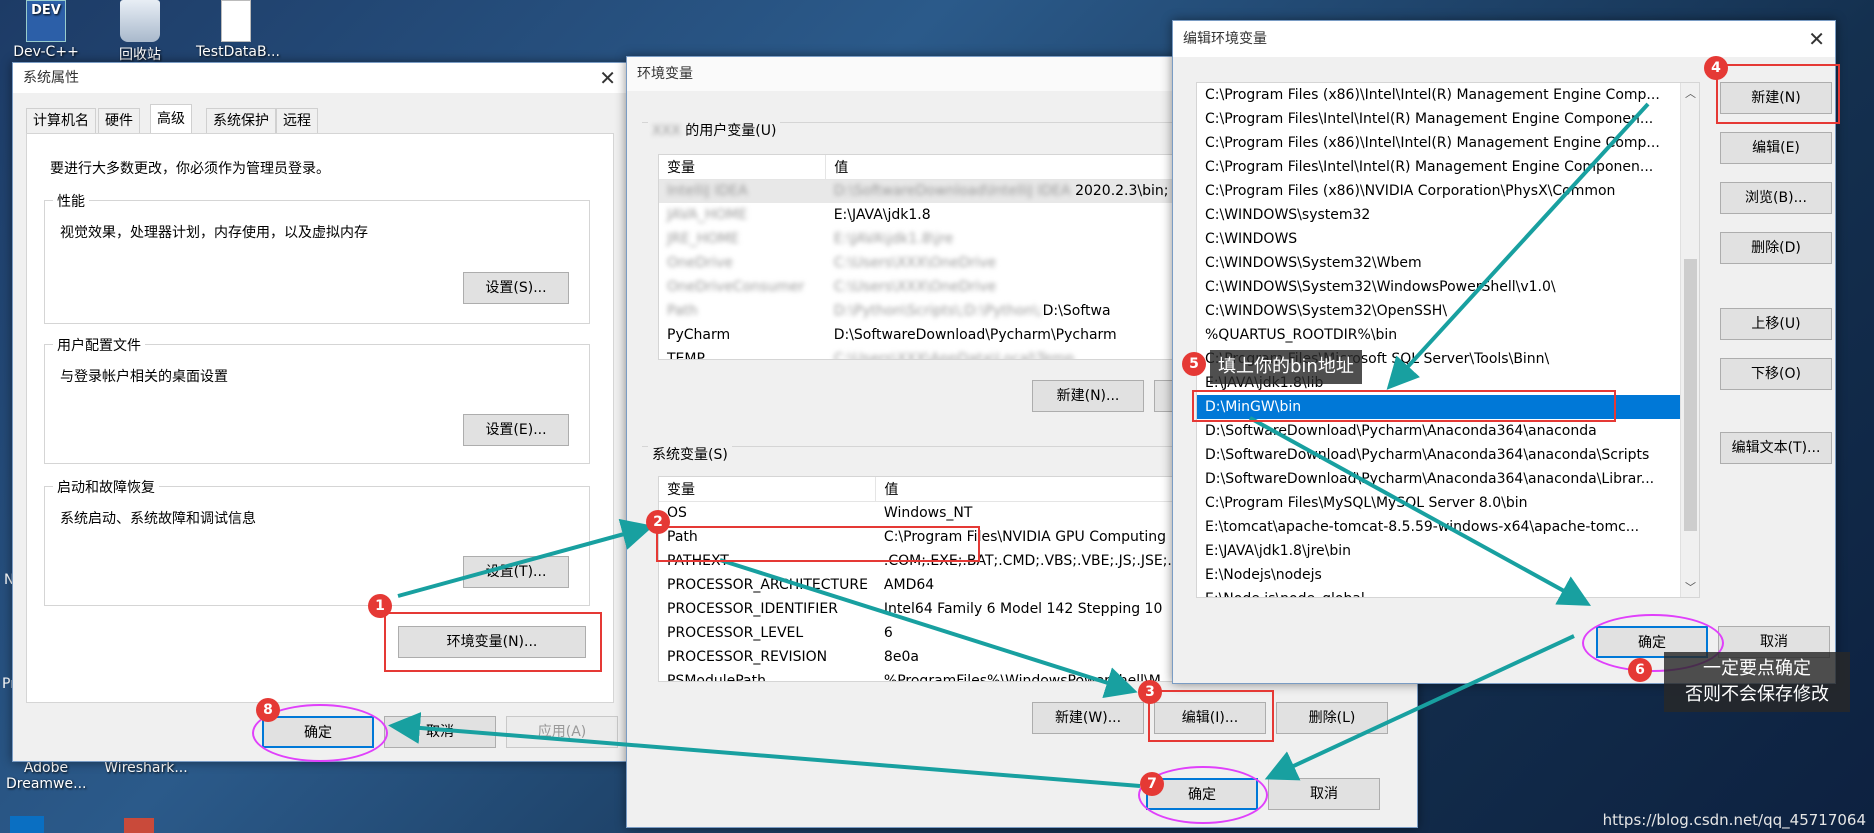 This screenshot has width=1874, height=833. Describe the element at coordinates (1152, 784) in the screenshot. I see `step-badge-7: 7` at that location.